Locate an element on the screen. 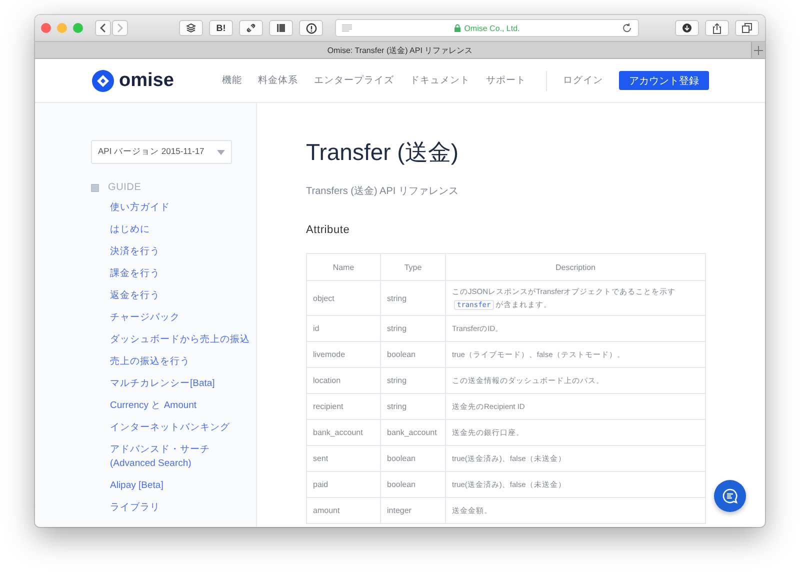 This screenshot has height=577, width=800. chat-button is located at coordinates (730, 496).